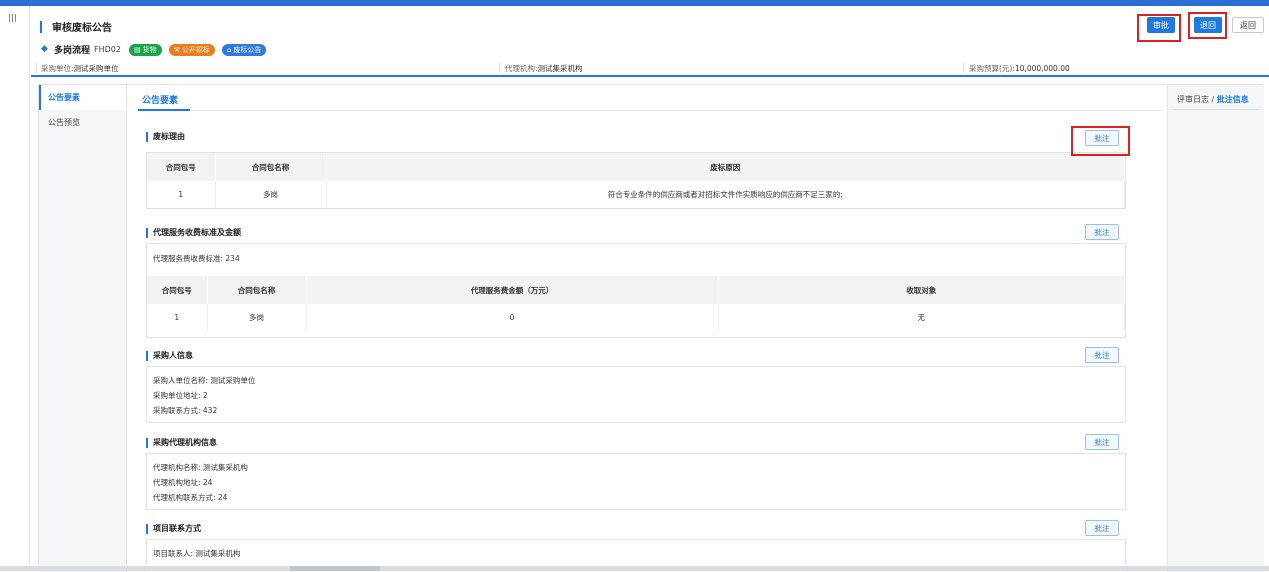 Image resolution: width=1269 pixels, height=572 pixels. I want to click on back-button: 返回, so click(1248, 25).